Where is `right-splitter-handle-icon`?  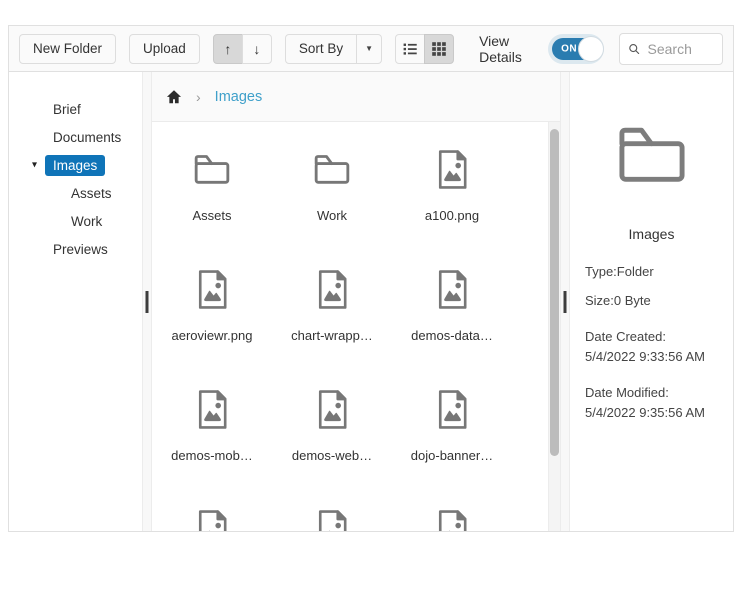 right-splitter-handle-icon is located at coordinates (565, 301).